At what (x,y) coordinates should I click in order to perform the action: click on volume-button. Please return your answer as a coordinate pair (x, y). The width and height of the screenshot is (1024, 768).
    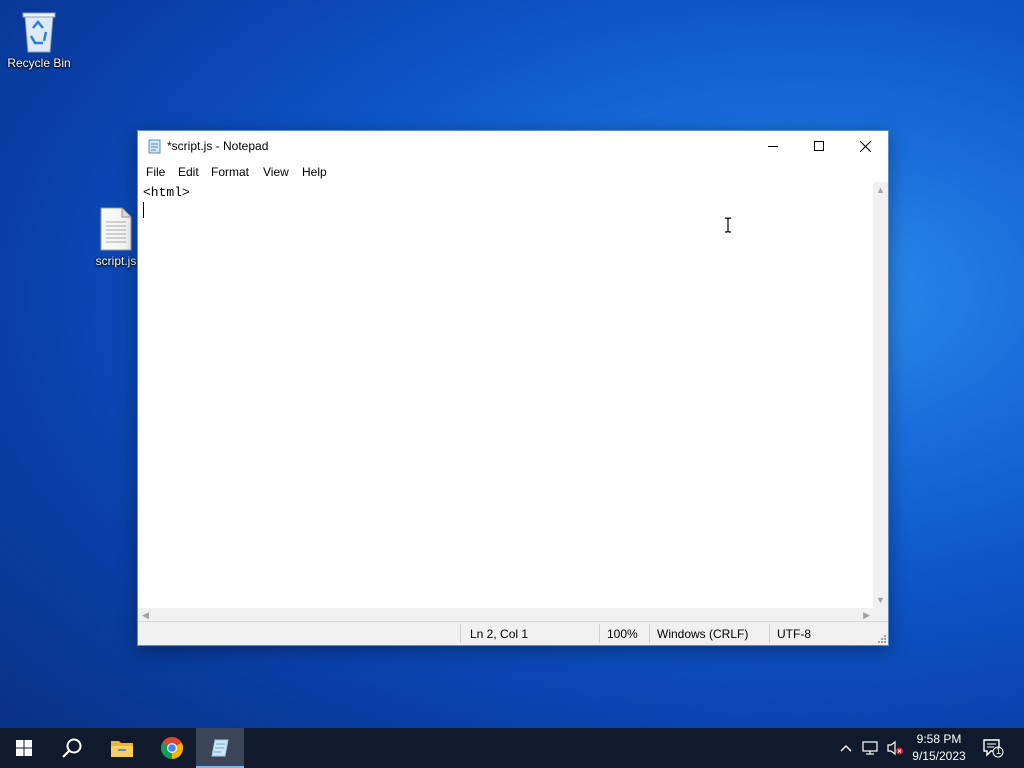
    Looking at the image, I should click on (895, 748).